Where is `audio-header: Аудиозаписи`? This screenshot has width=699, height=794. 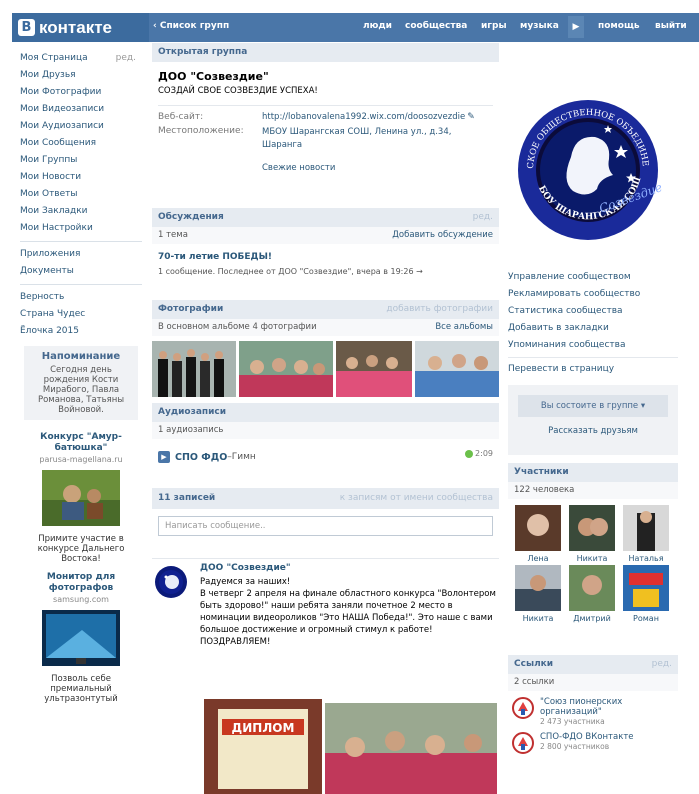
audio-header: Аудиозаписи is located at coordinates (325, 412).